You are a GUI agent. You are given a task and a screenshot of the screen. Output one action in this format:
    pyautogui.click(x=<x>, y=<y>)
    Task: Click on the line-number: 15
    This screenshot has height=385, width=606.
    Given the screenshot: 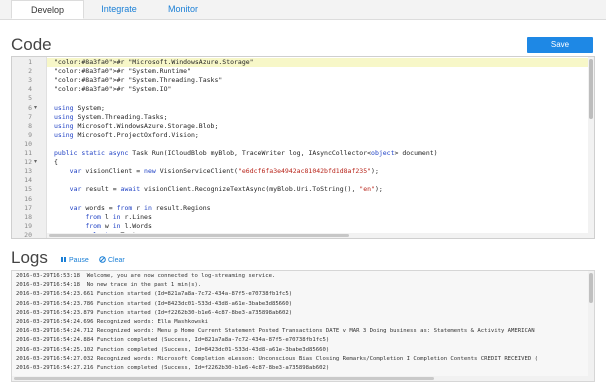 What is the action you would take?
    pyautogui.click(x=28, y=189)
    